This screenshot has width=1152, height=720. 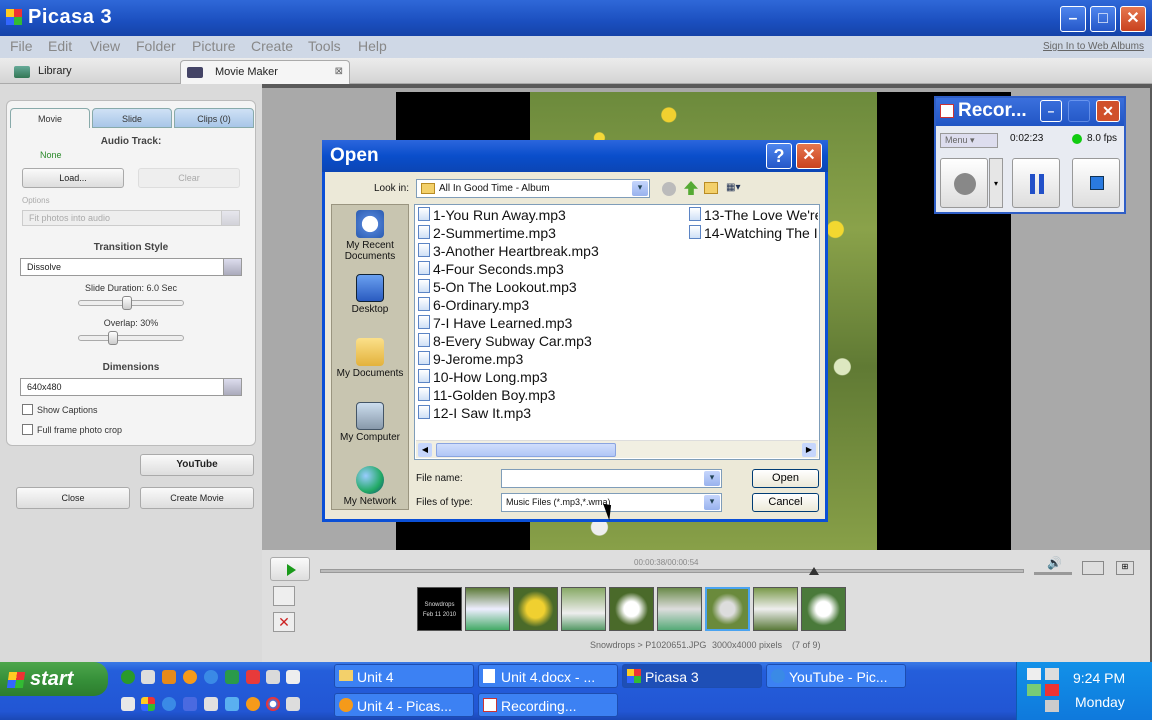 I want to click on file-item: 7-I Have Learned.mp3, so click(x=552, y=323).